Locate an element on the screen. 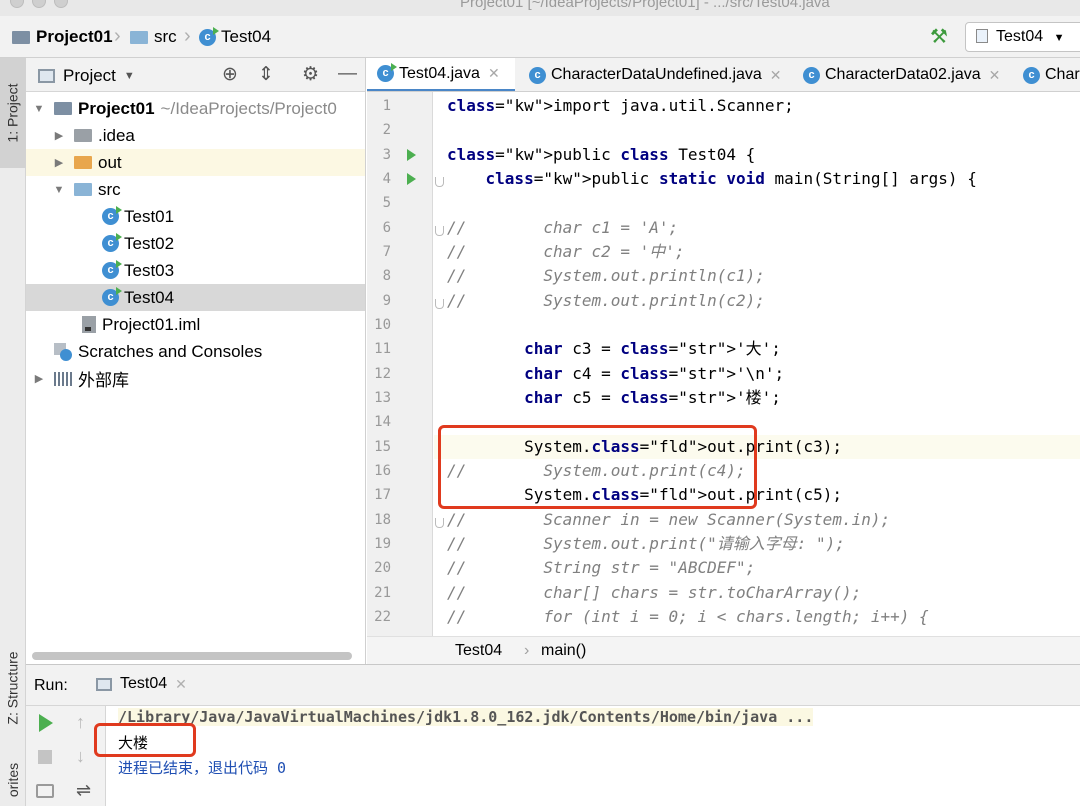  code-line: class="kw">import java.util.Scanner; is located at coordinates (620, 105).